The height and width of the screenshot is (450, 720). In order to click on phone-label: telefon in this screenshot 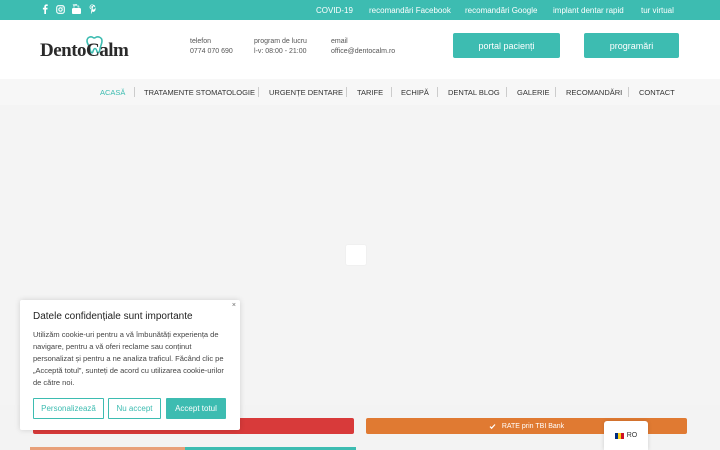, I will do `click(201, 41)`.